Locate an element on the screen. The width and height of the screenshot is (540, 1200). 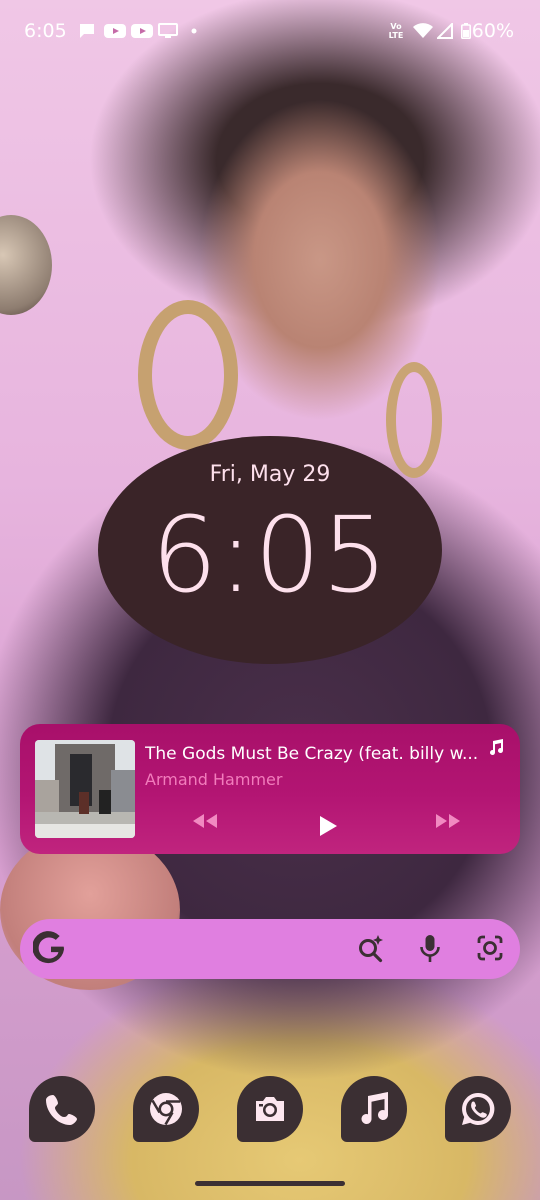
camera-icon is located at coordinates (270, 1109).